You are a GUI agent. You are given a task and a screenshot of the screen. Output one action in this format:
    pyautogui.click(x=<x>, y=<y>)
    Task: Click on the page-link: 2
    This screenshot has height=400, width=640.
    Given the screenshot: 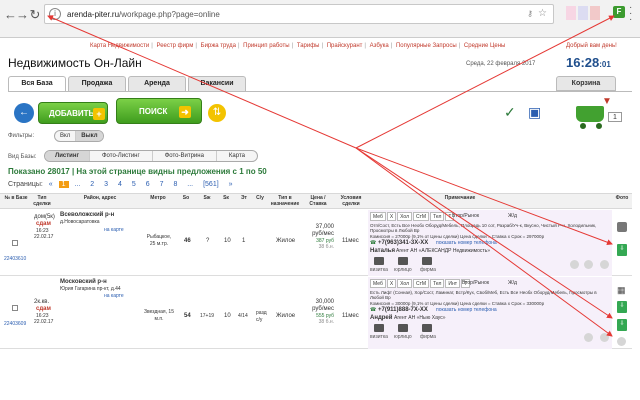 What is the action you would take?
    pyautogui.click(x=92, y=184)
    